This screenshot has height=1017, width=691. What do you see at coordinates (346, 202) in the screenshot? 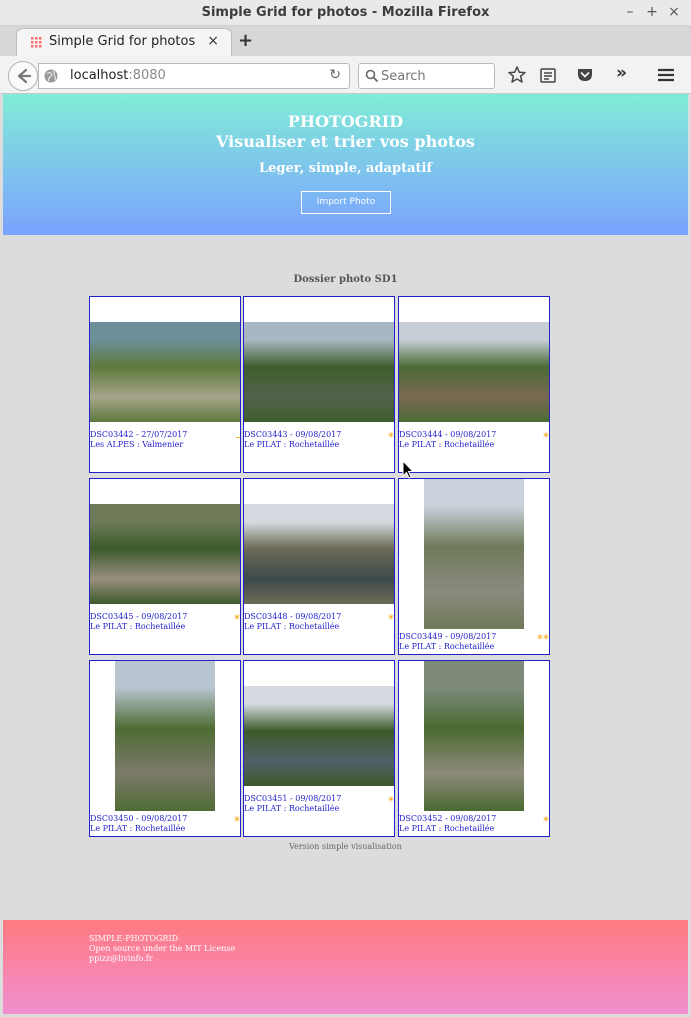
I see `import-photo-button: Import Photo` at bounding box center [346, 202].